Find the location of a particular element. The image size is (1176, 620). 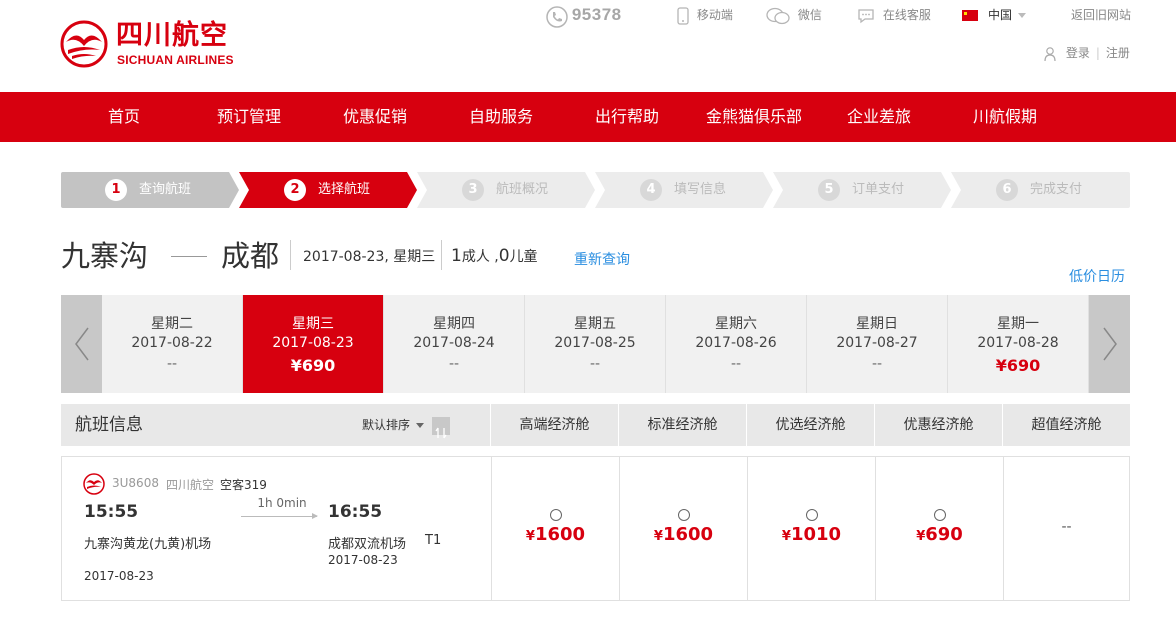

passenger-count: 1成人 ,0儿童 is located at coordinates (494, 256).